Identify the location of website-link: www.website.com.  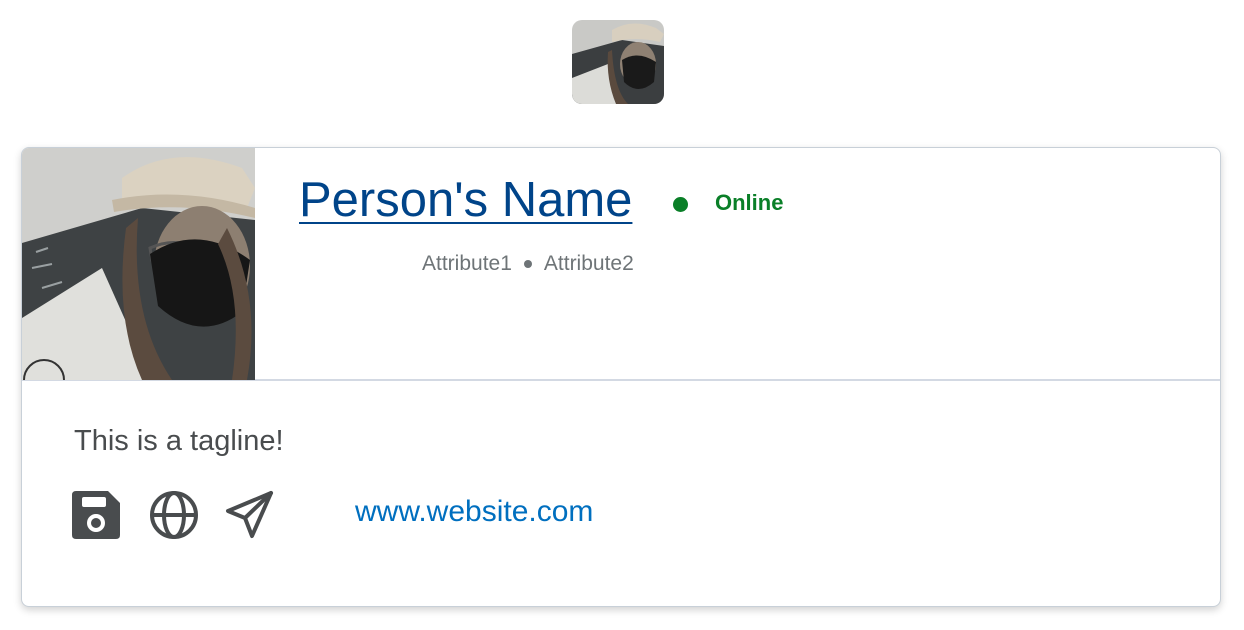
(474, 512).